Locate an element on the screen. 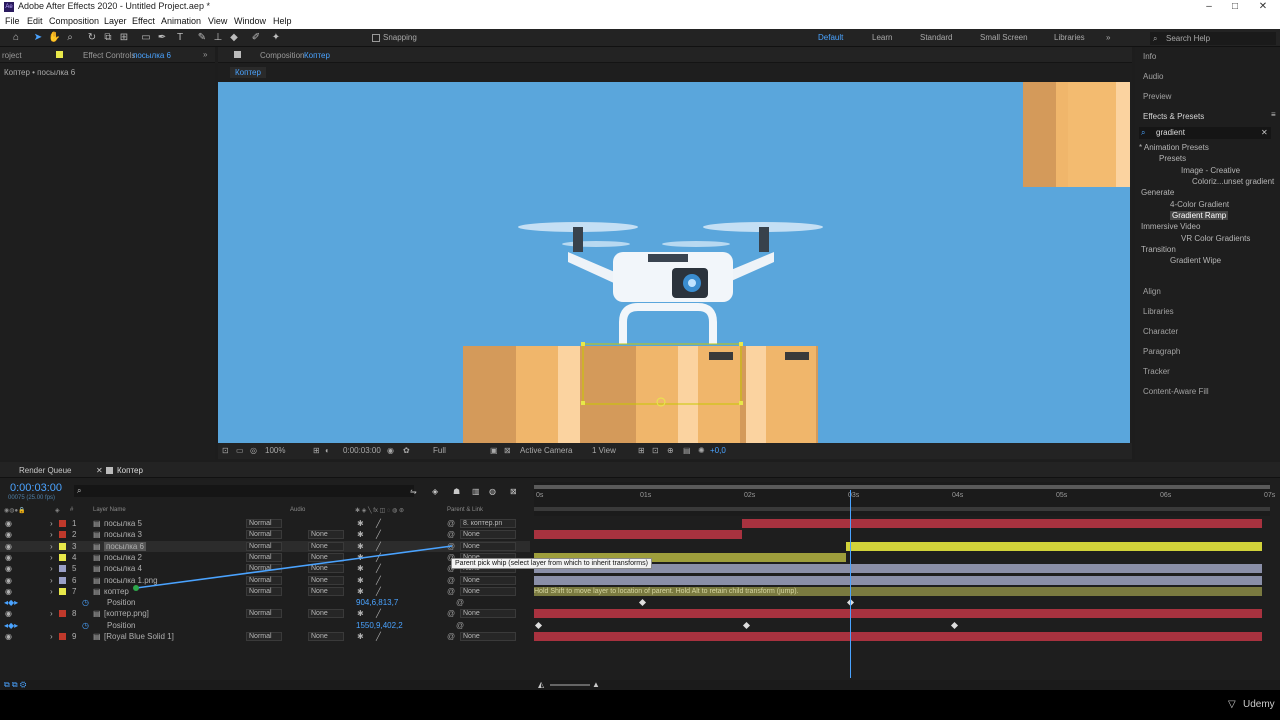  fast-preview-icon: ⊕ is located at coordinates (670, 450).